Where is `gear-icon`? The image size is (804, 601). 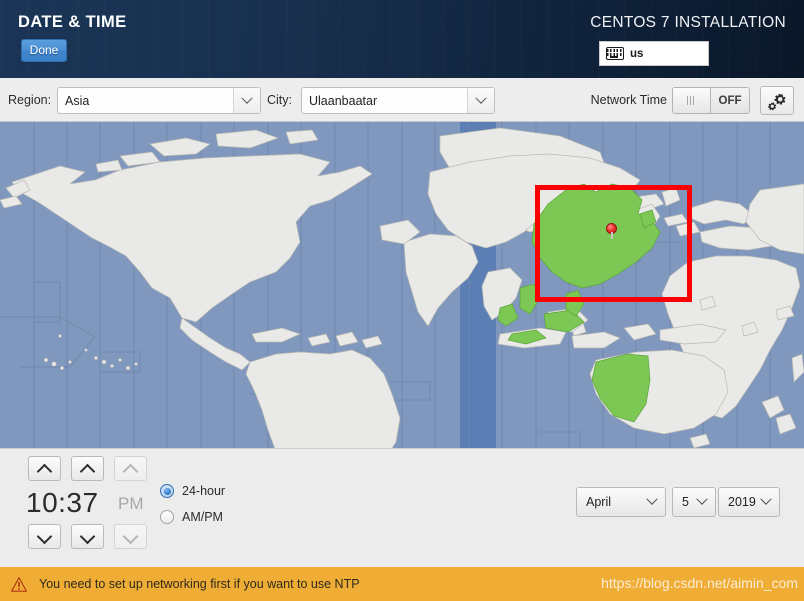
gear-icon is located at coordinates (777, 102).